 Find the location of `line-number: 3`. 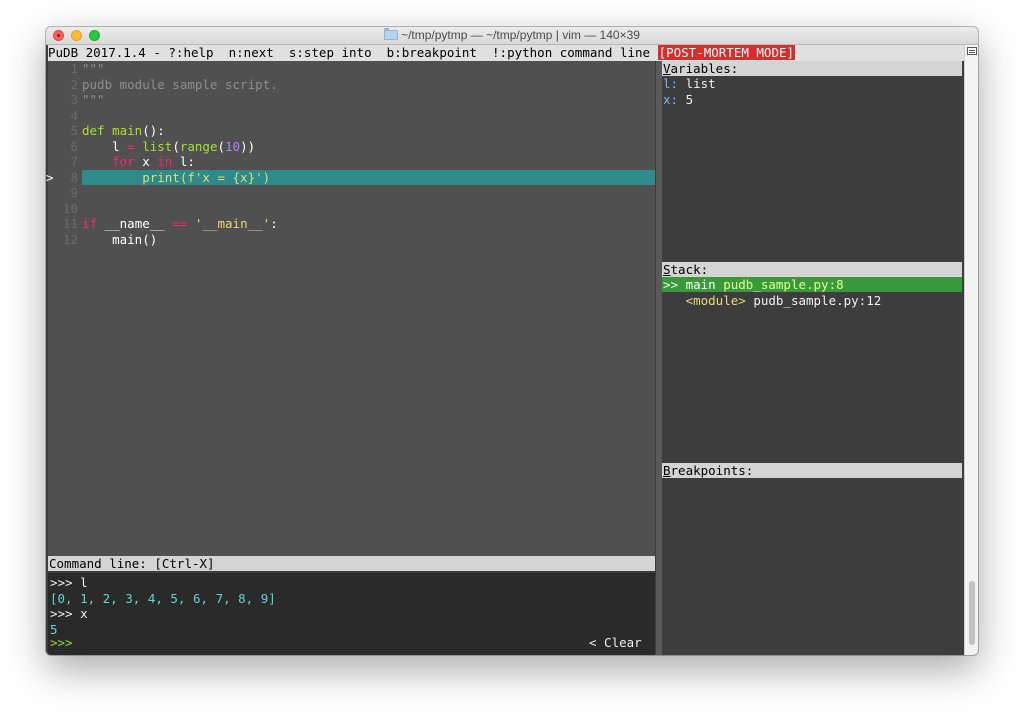

line-number: 3 is located at coordinates (64, 99).